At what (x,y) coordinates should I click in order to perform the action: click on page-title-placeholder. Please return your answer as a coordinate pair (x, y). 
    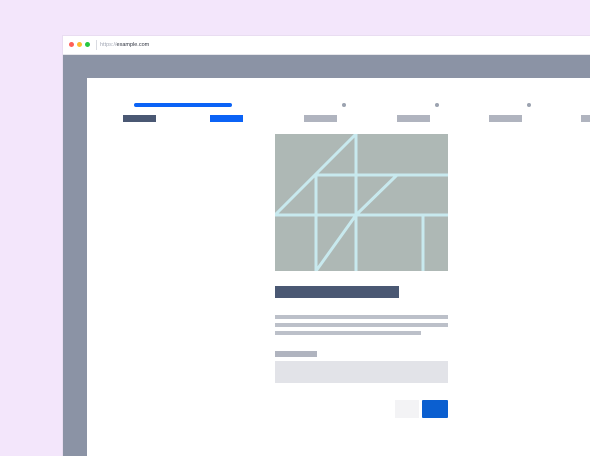
    Looking at the image, I should click on (337, 292).